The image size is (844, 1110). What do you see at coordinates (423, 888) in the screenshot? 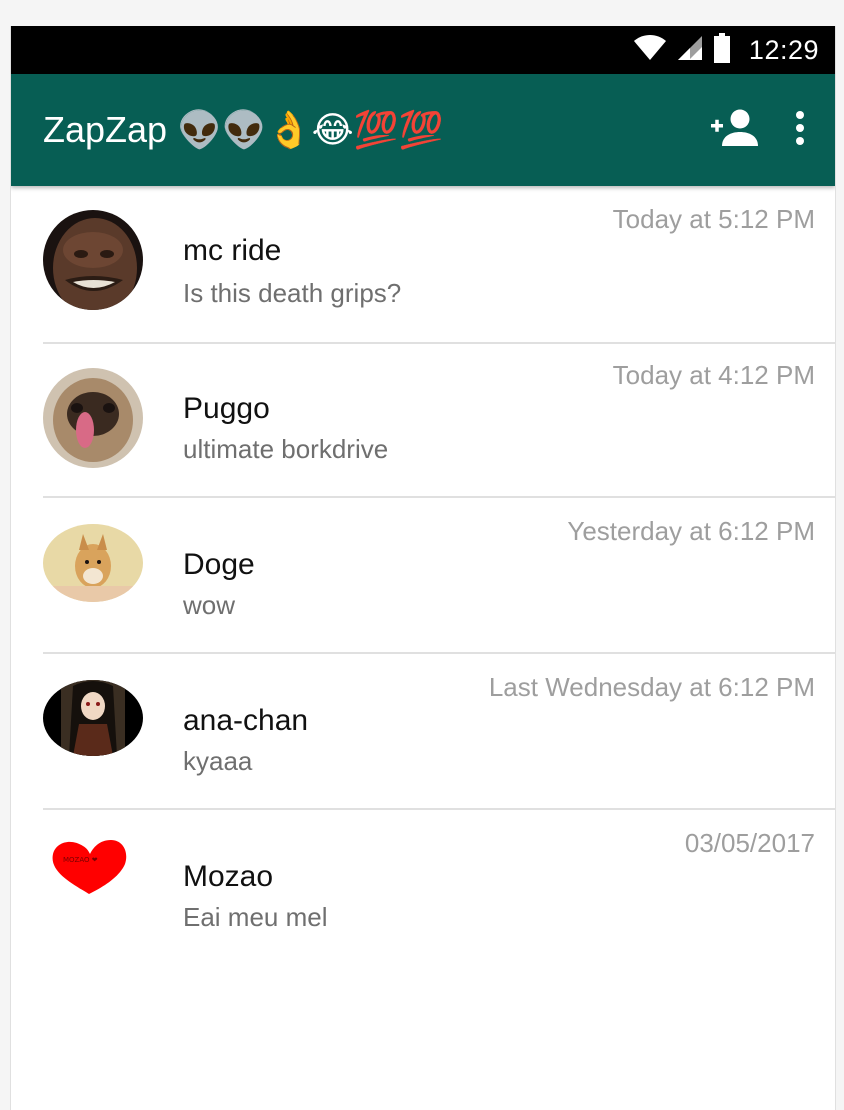
I see `chat-item-mozao: MOZAO ❤ Mozao Eai meu mel 03/05/2017` at bounding box center [423, 888].